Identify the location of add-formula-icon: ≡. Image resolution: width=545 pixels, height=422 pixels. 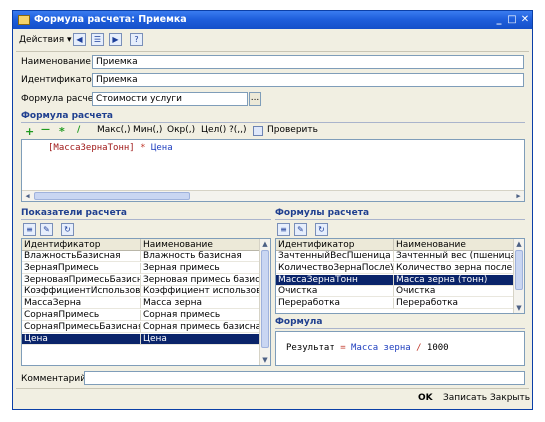
(283, 229).